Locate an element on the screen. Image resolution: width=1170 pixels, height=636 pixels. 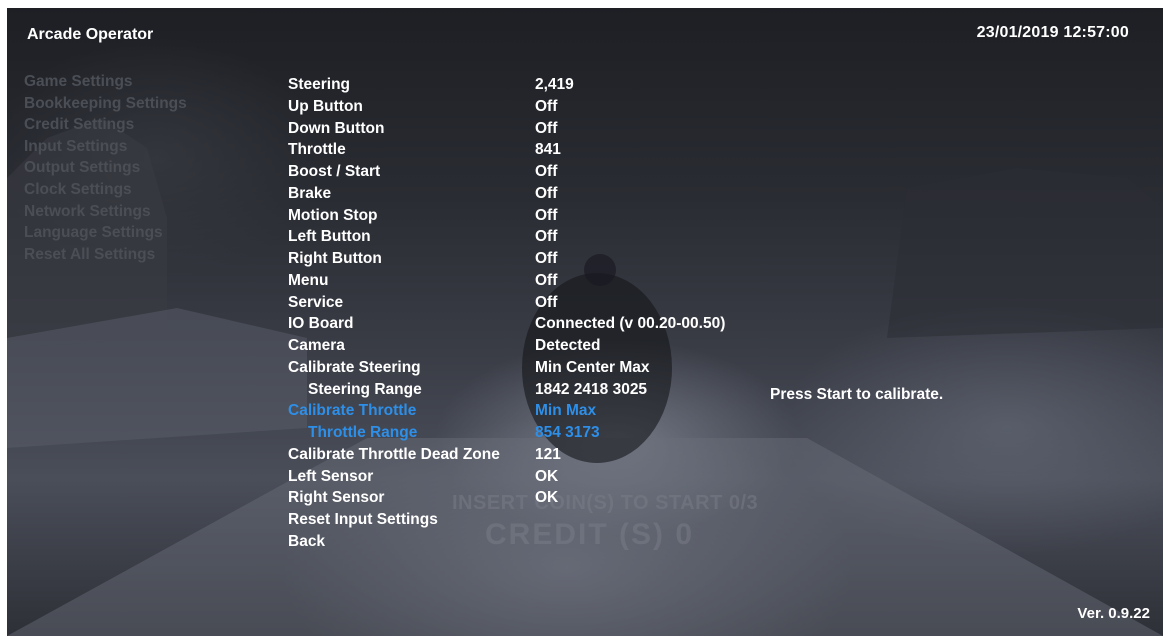
setting-row-right-button: Right Button Off is located at coordinates (422, 259).